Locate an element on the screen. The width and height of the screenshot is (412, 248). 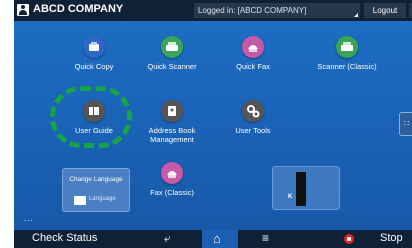
app-user-guide: User Guide is located at coordinates (94, 117).